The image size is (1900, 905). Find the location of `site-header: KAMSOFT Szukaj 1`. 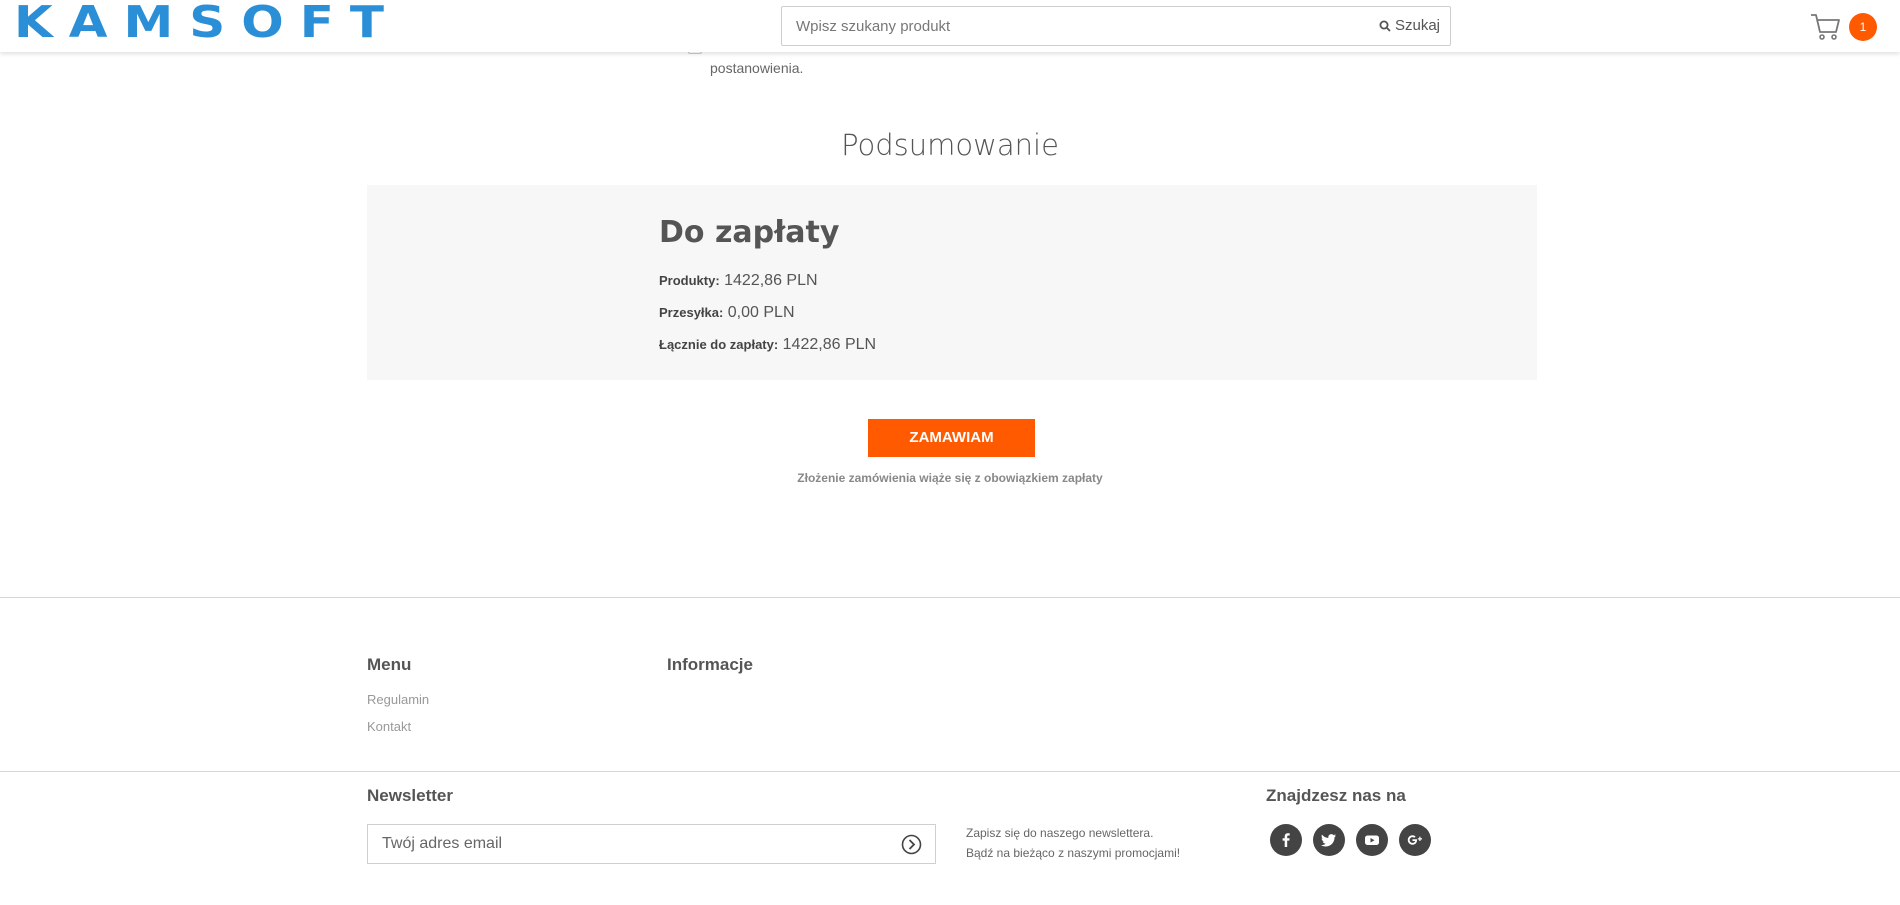

site-header: KAMSOFT Szukaj 1 is located at coordinates (950, 26).